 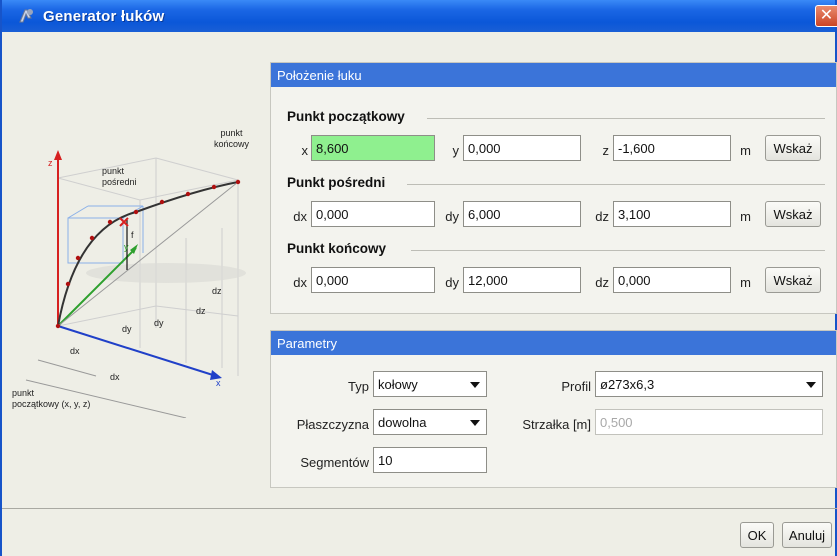 I want to click on end-point-title: Punkt końcowy, so click(x=337, y=248).